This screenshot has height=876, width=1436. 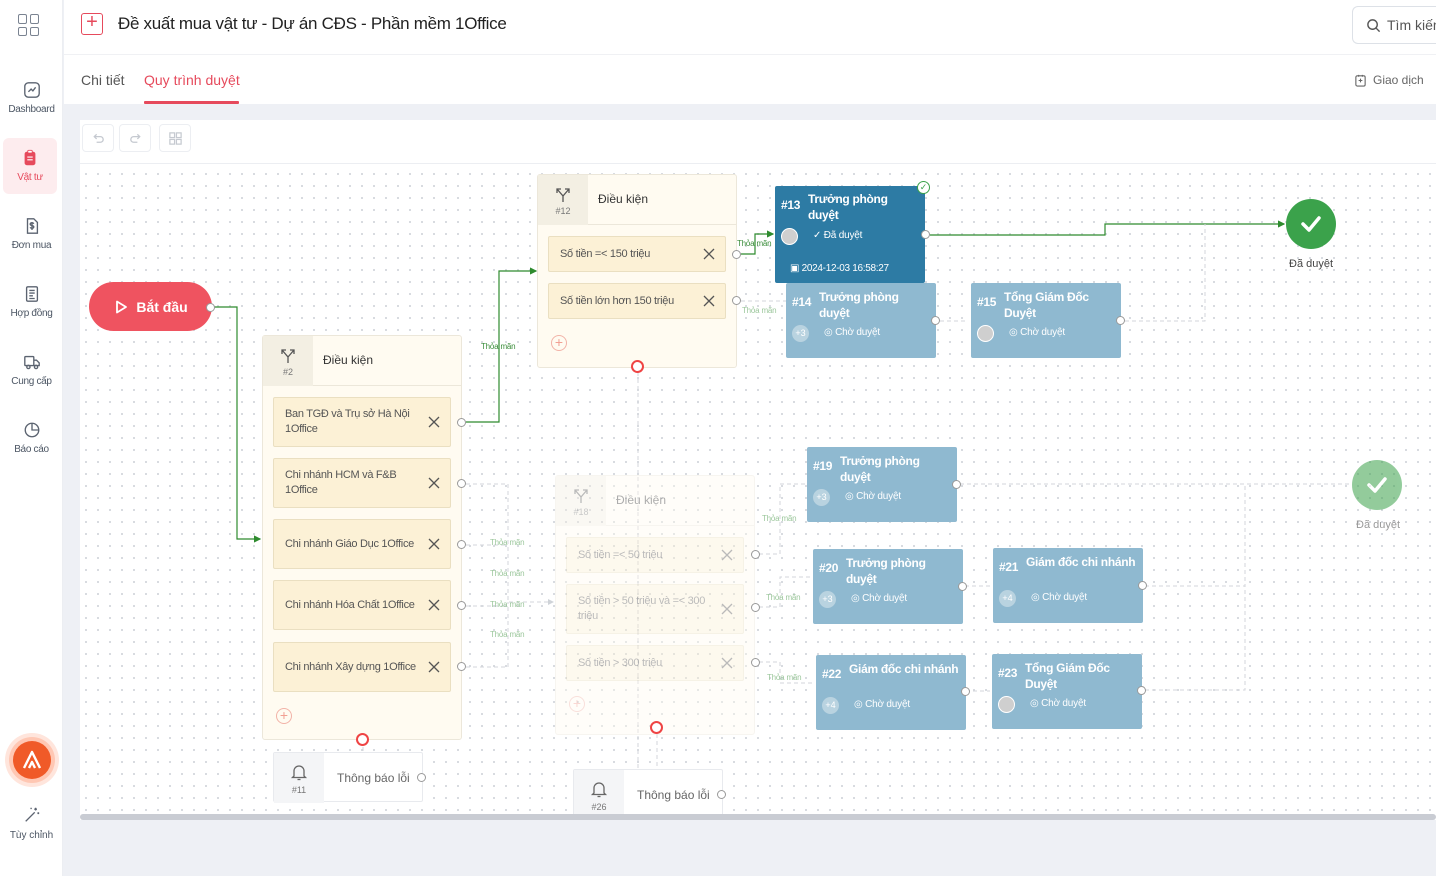 What do you see at coordinates (348, 777) in the screenshot?
I see `error-node: #11 Thông báo lỗi` at bounding box center [348, 777].